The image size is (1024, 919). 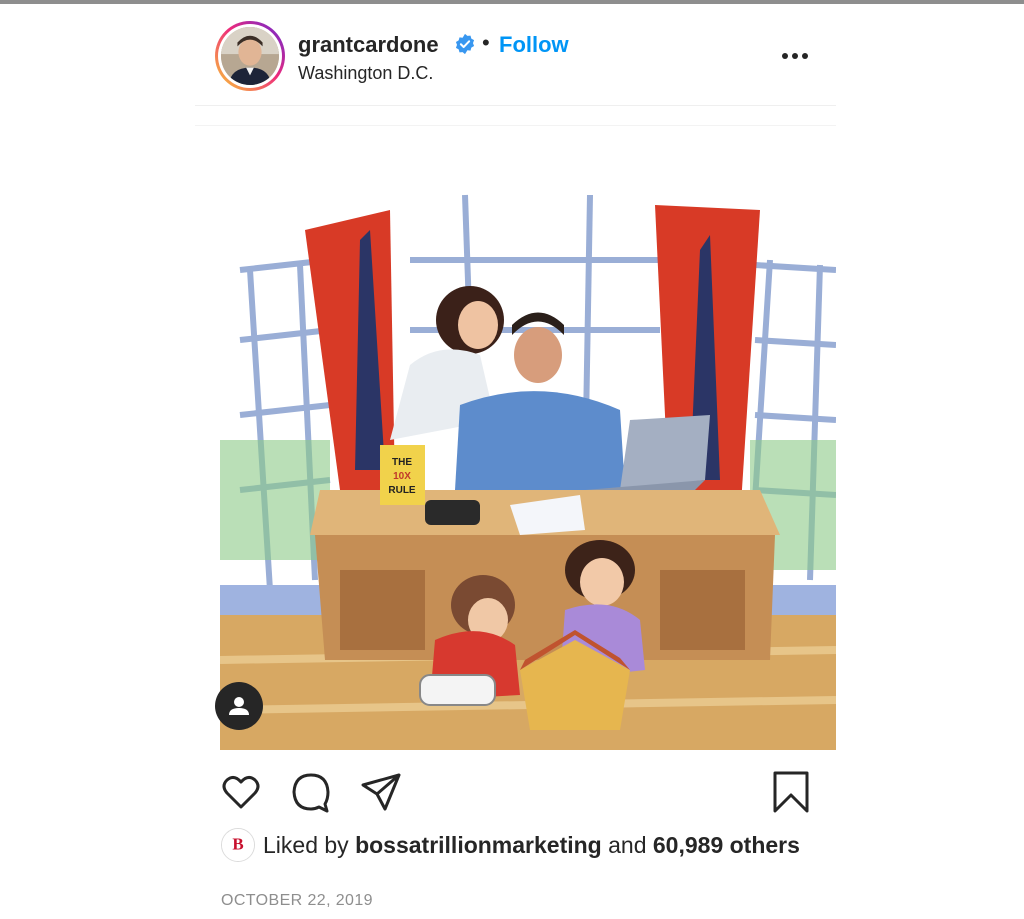 What do you see at coordinates (306, 845) in the screenshot?
I see `liked-by-label: Liked by` at bounding box center [306, 845].